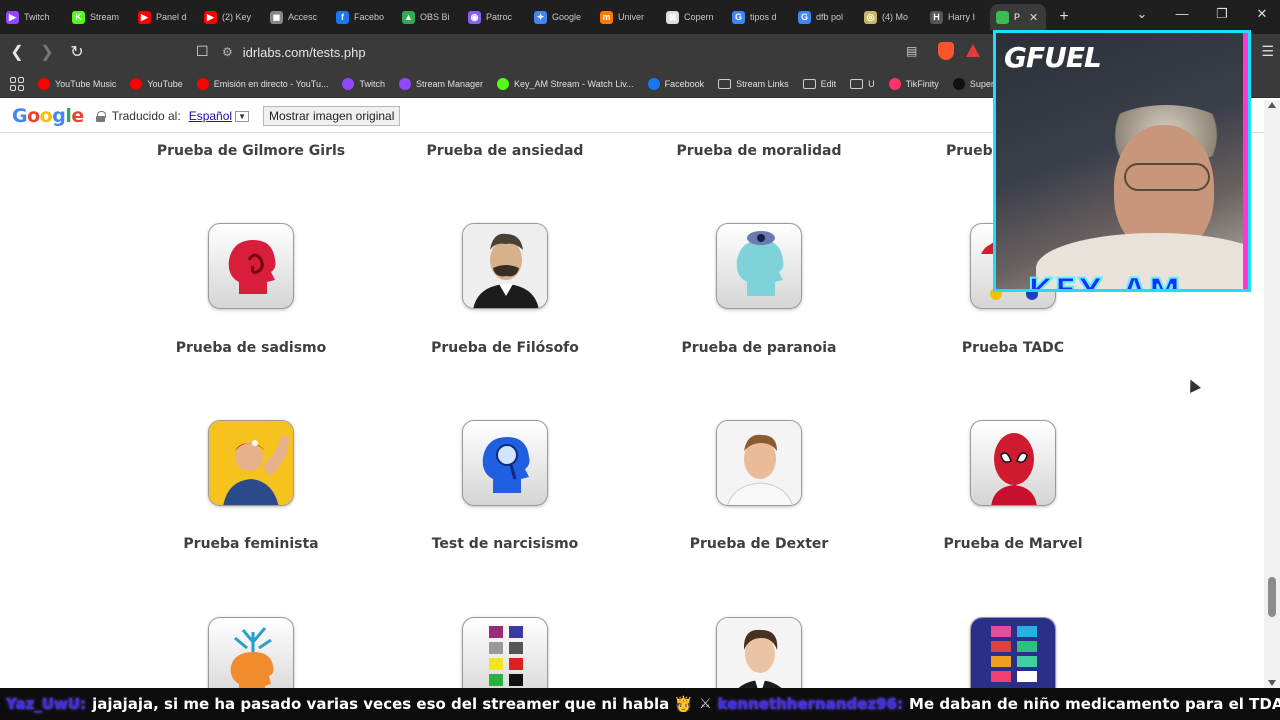  Describe the element at coordinates (47, 52) in the screenshot. I see `forward-button: ❯` at that location.